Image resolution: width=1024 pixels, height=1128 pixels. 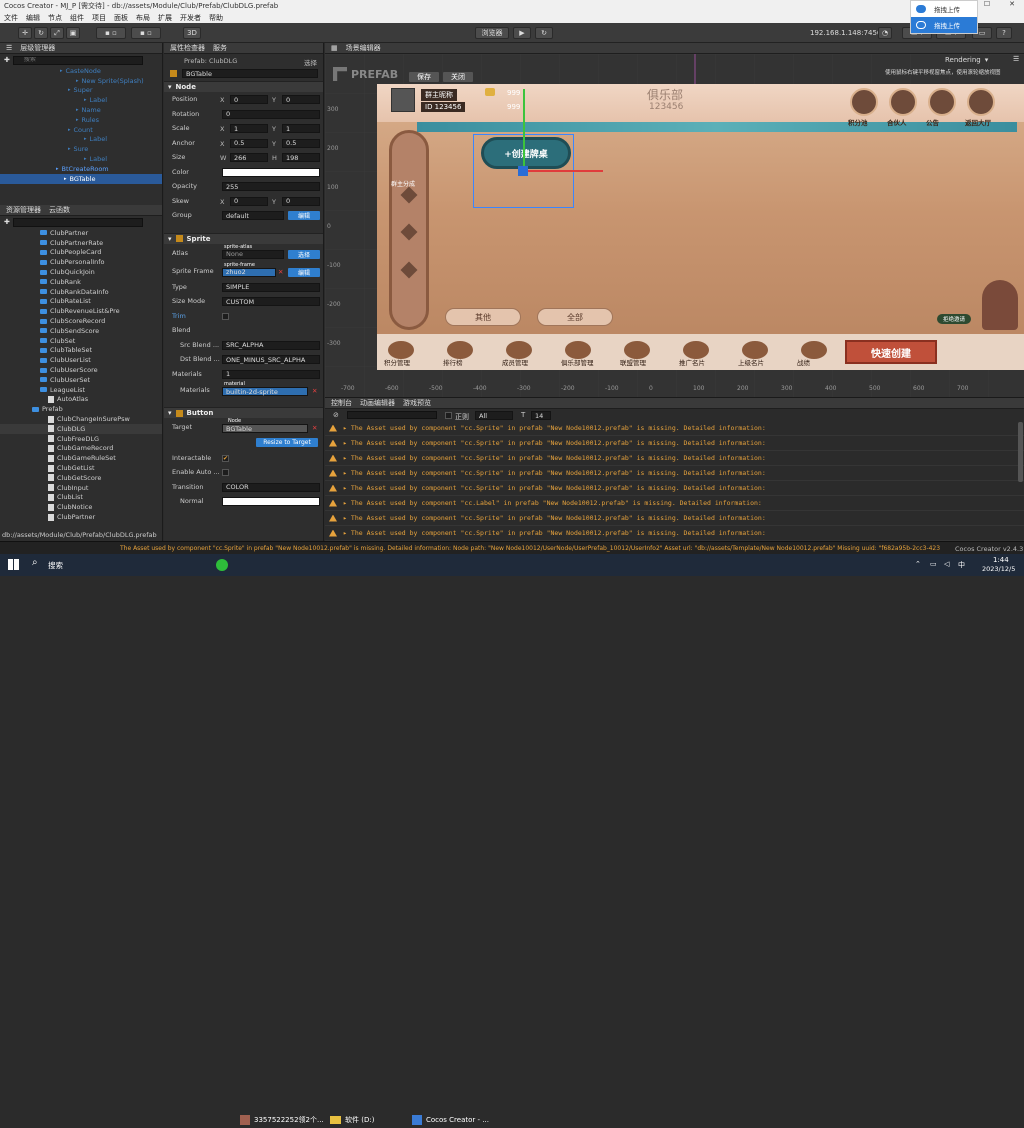 What do you see at coordinates (81, 468) in the screenshot?
I see `asset-item: ClubGetList` at bounding box center [81, 468].